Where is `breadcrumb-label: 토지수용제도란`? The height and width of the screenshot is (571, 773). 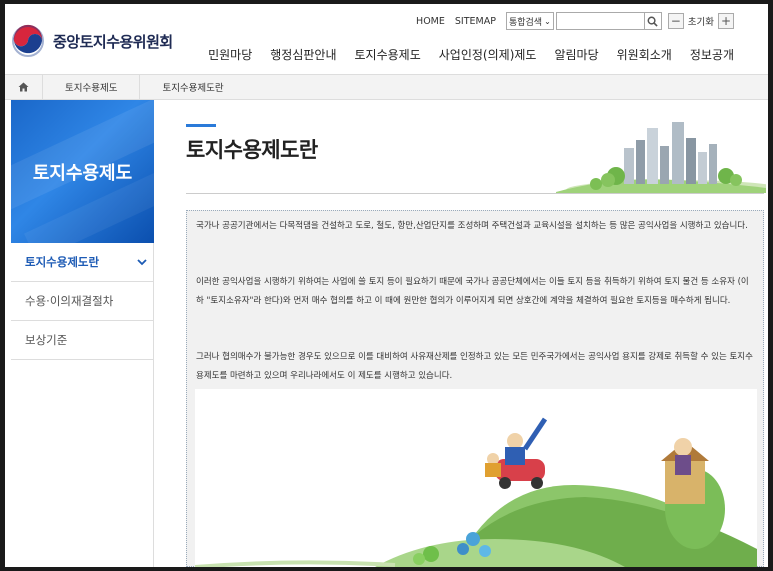
breadcrumb-label: 토지수용제도란 is located at coordinates (193, 88).